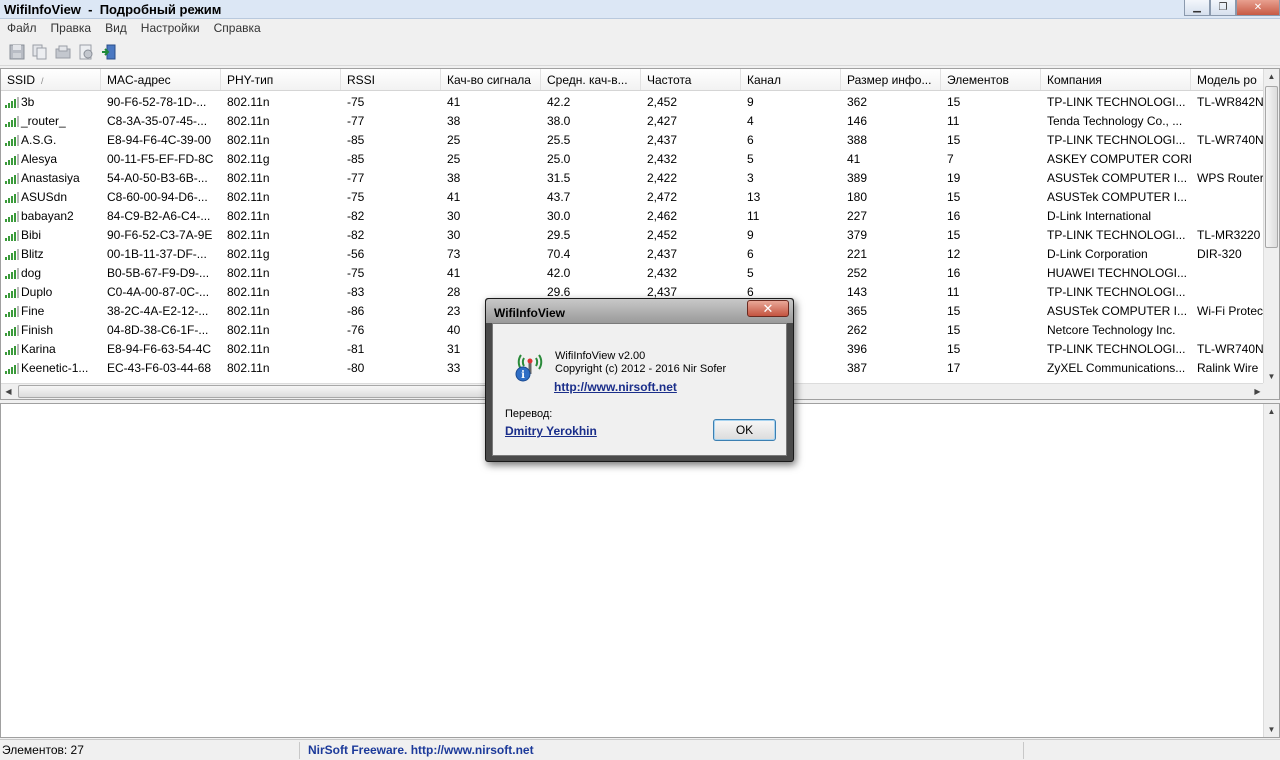 This screenshot has height=760, width=1280. I want to click on window-title: WifiInfoView - Подробный режим, so click(113, 9).